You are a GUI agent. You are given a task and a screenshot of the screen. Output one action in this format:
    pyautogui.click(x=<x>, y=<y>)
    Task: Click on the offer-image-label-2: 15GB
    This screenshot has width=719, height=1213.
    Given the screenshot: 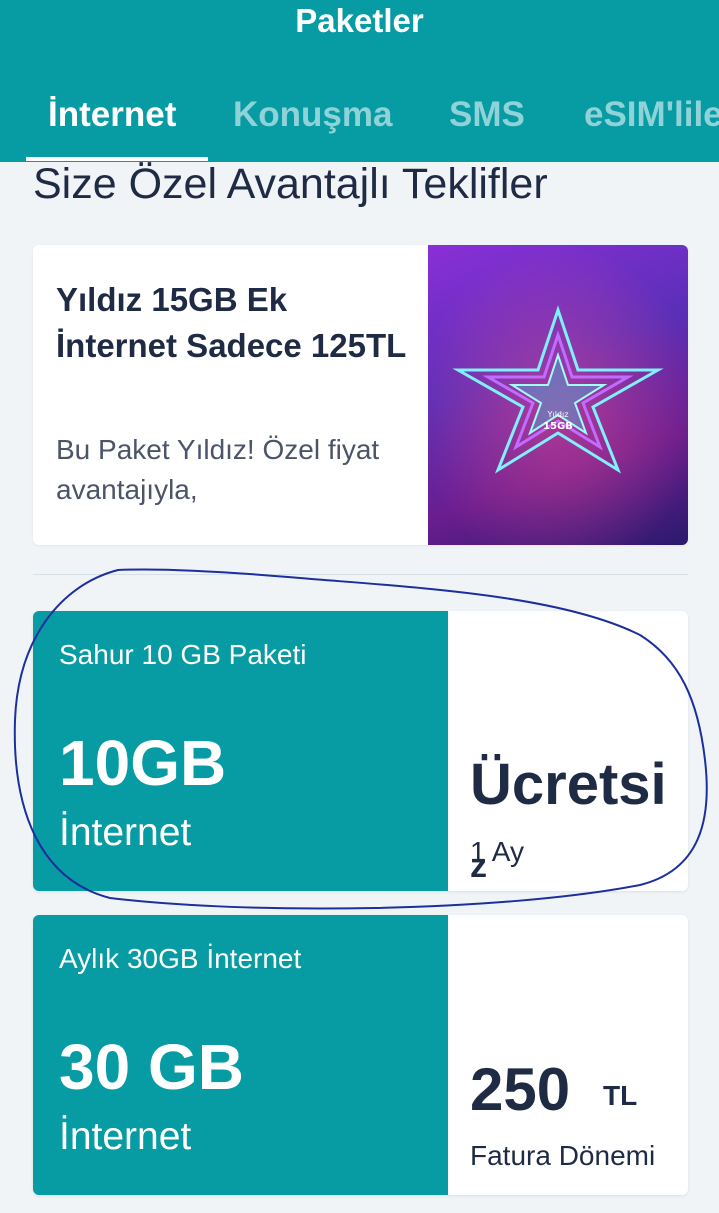 What is the action you would take?
    pyautogui.click(x=558, y=426)
    